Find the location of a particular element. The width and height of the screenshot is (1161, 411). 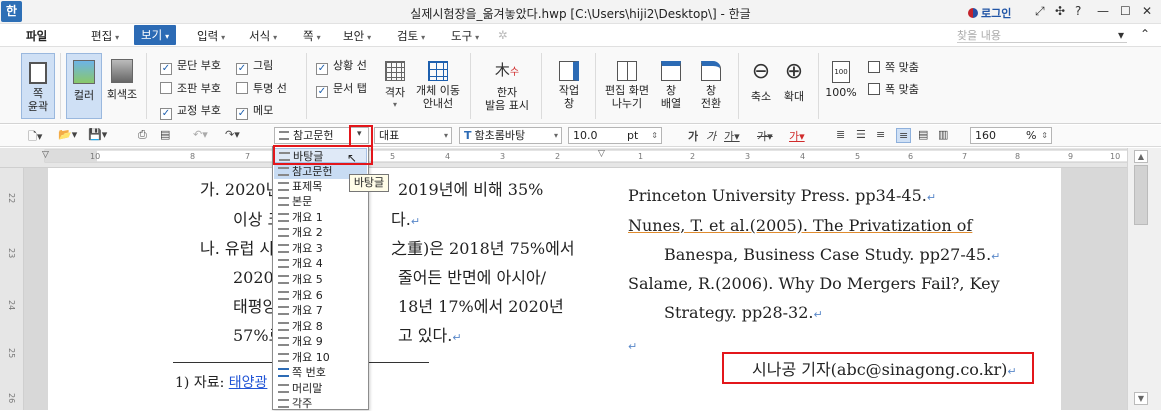

font-select: T 함초롬바탕 ▾ is located at coordinates (510, 135).